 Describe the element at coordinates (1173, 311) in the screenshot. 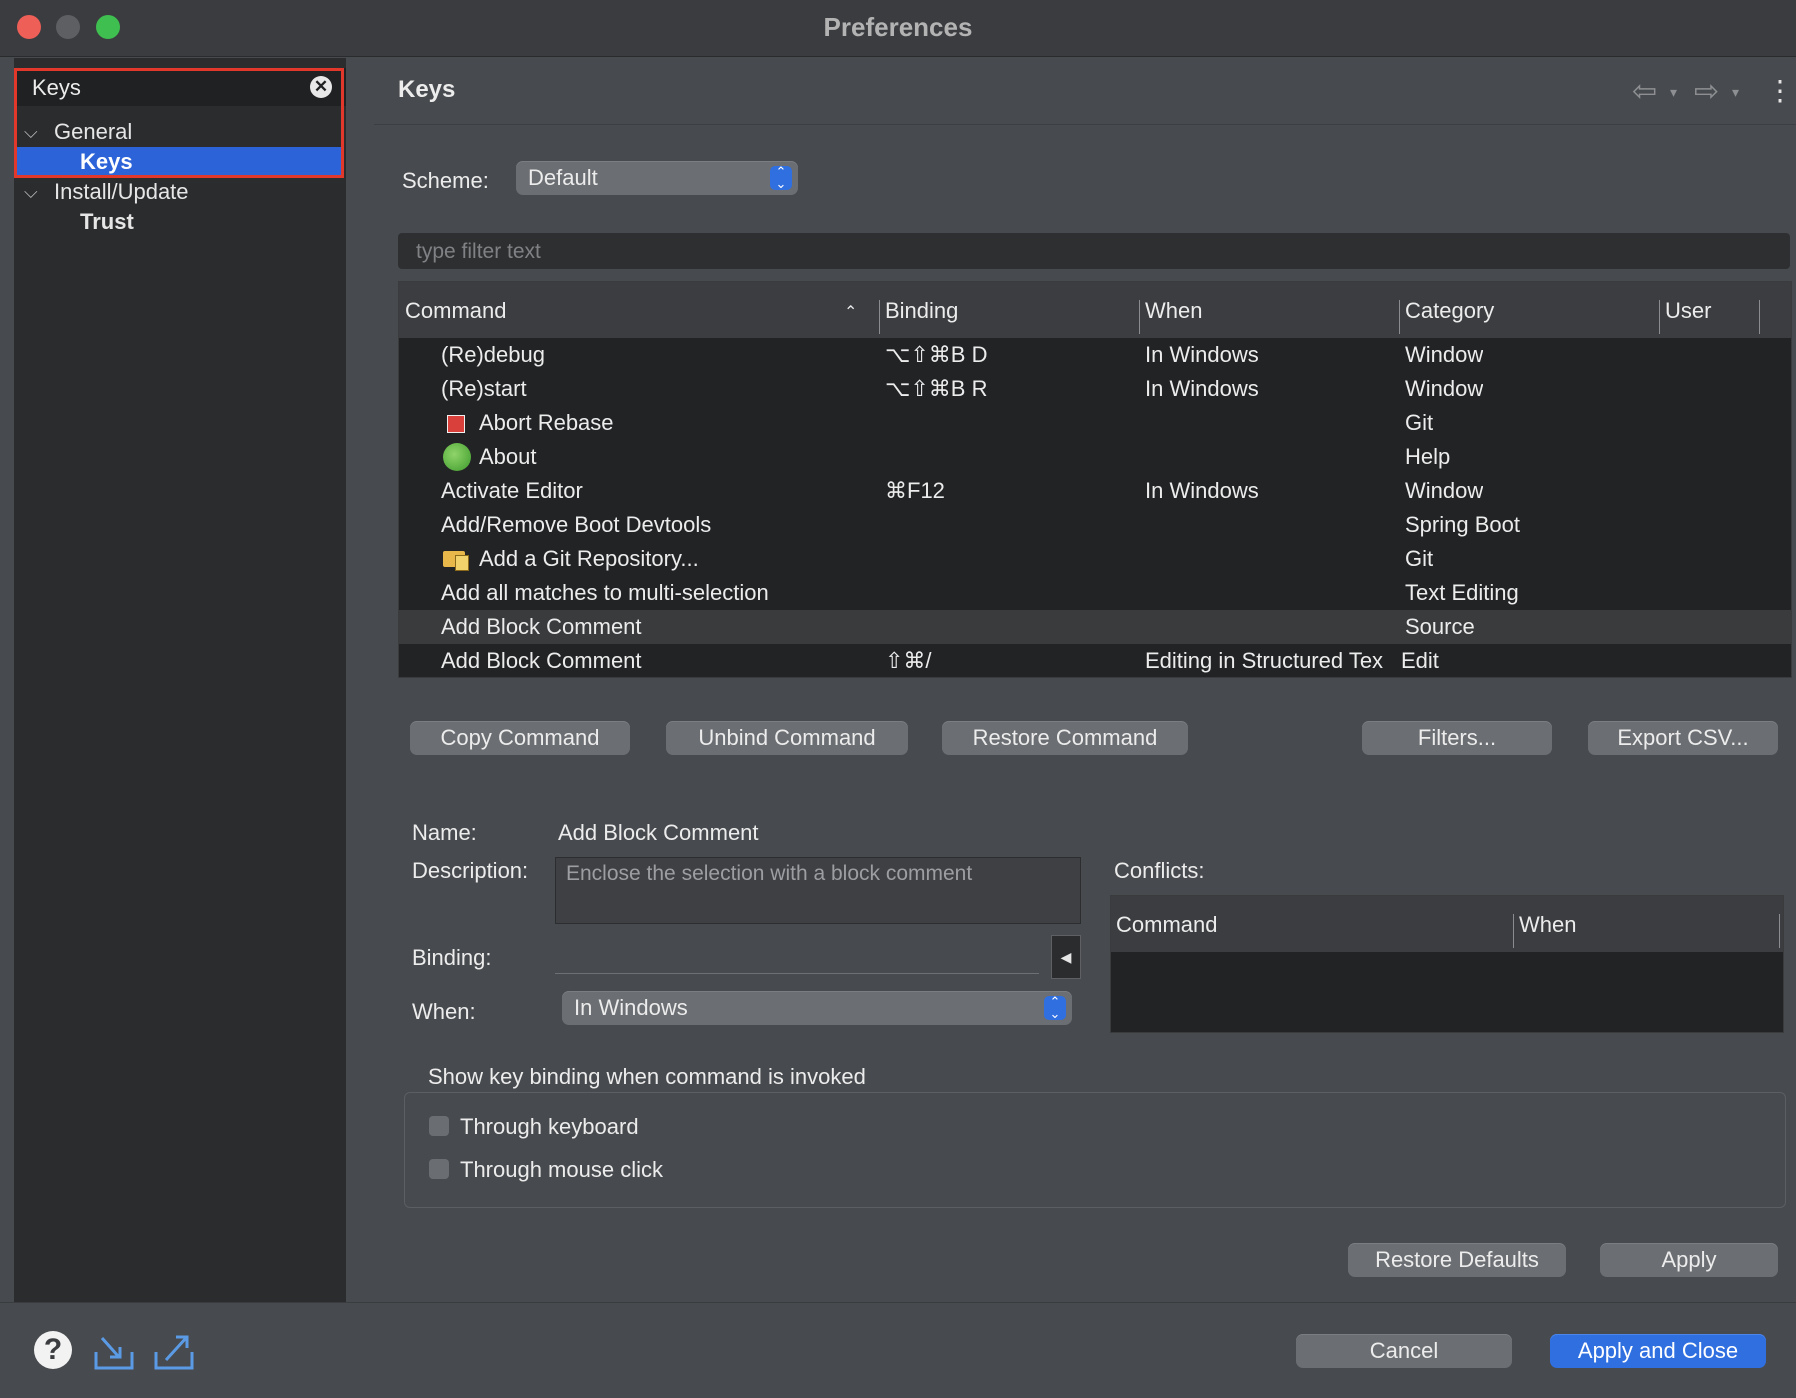

I see `column-header-when: When` at that location.